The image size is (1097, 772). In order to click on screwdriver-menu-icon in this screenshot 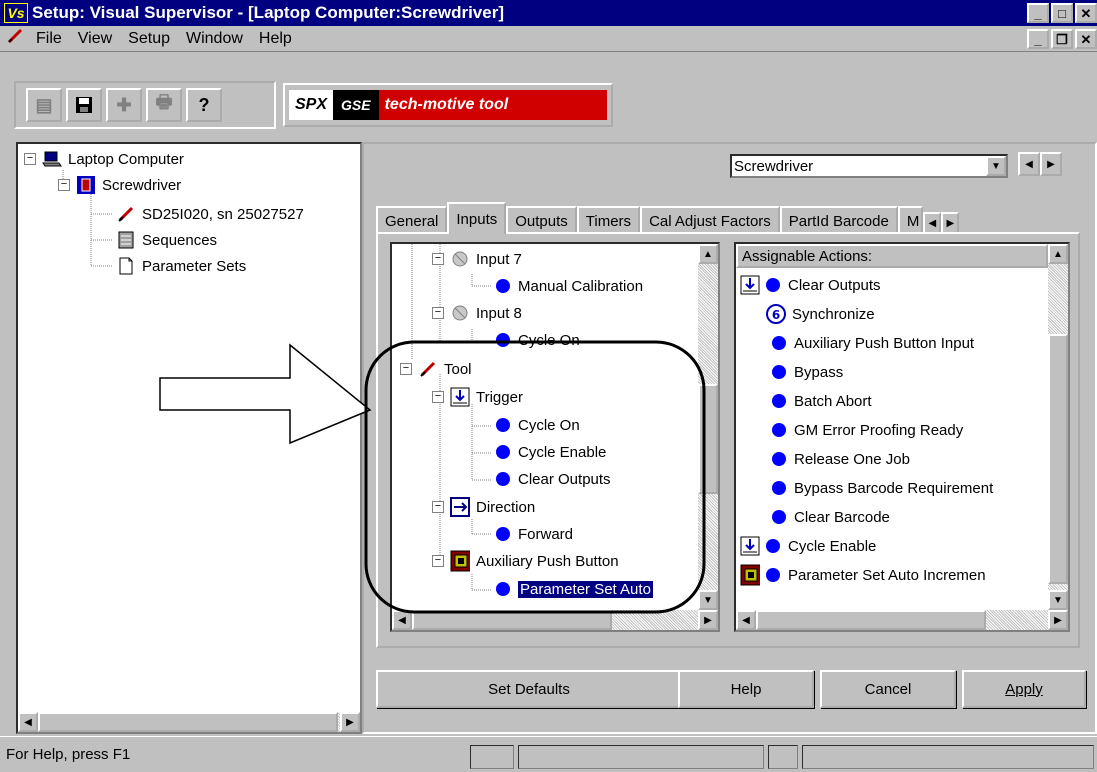, I will do `click(17, 38)`.